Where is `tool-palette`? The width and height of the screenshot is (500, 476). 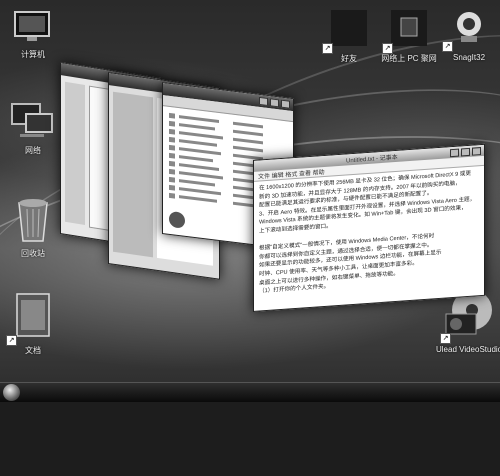 tool-palette is located at coordinates (75, 153).